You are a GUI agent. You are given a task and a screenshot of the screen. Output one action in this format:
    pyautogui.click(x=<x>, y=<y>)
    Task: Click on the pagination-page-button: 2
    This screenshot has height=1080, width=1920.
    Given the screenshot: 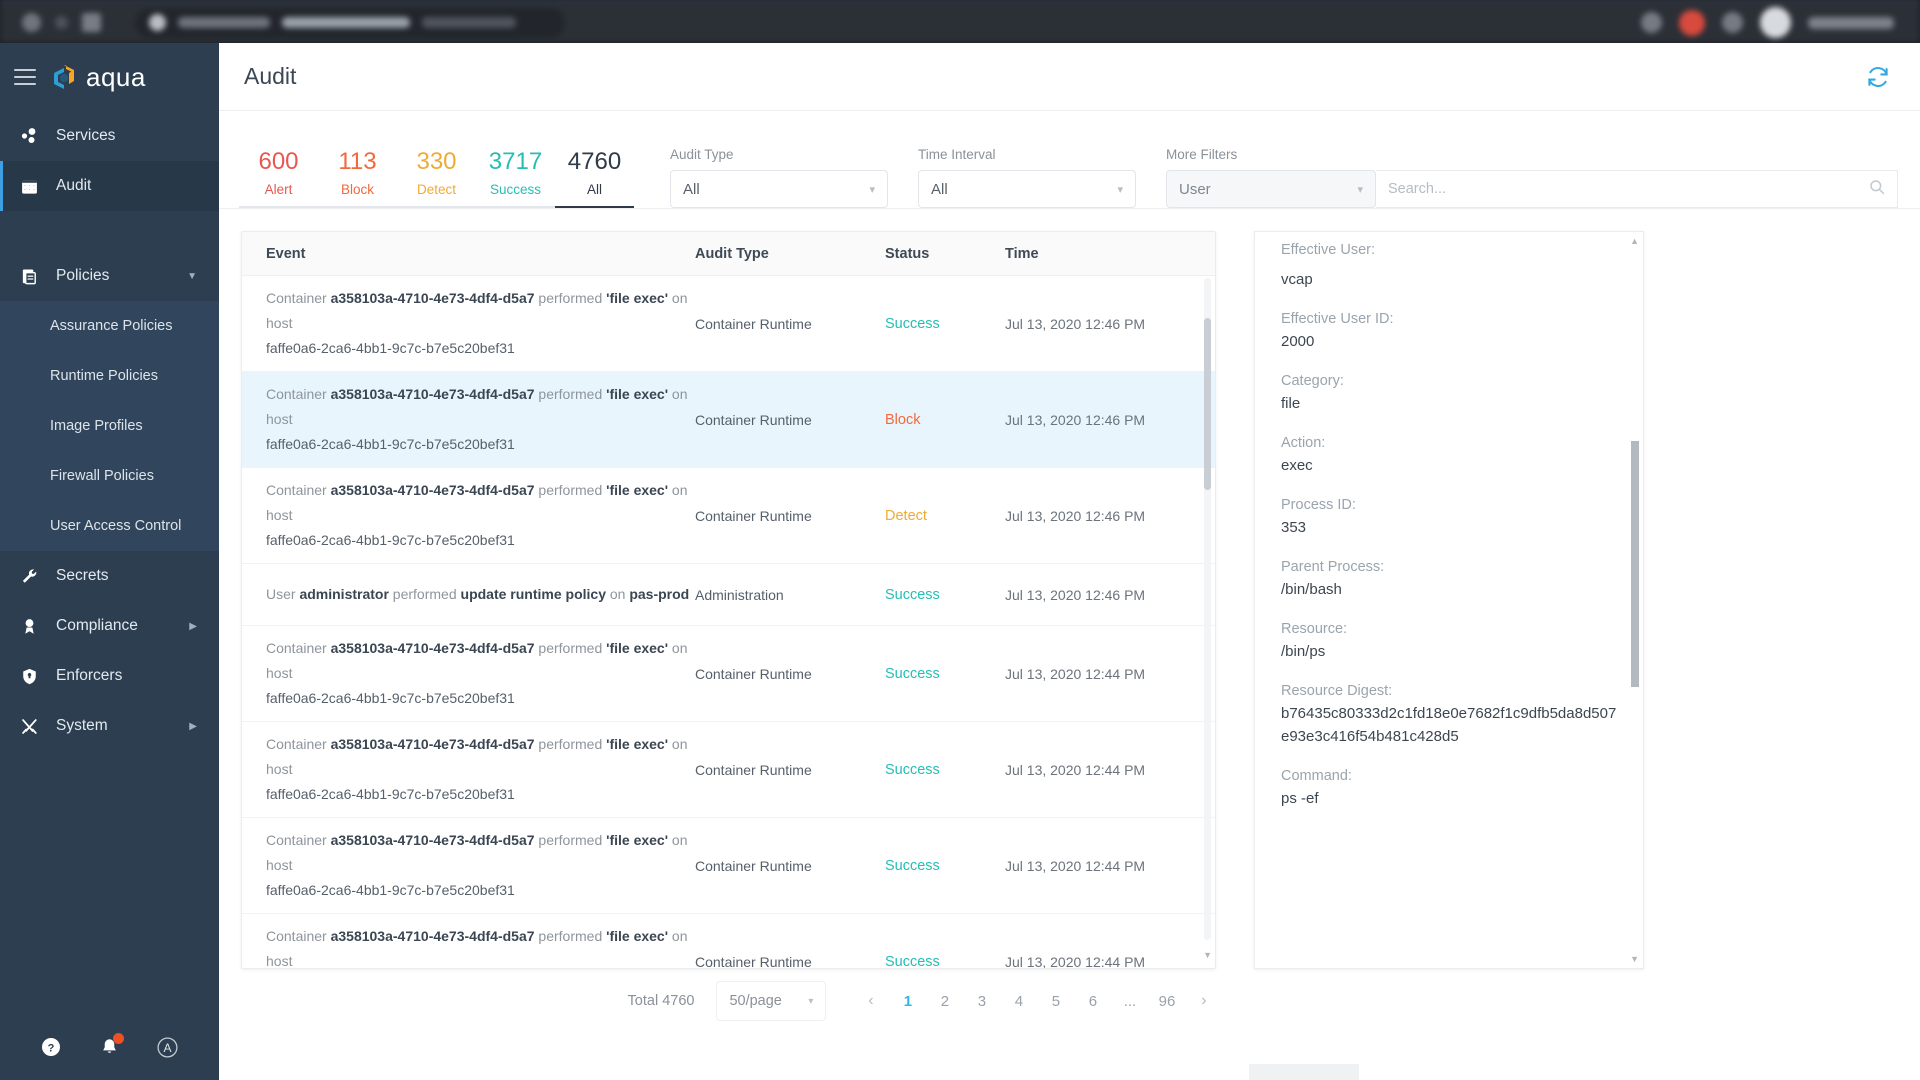 What is the action you would take?
    pyautogui.click(x=944, y=1001)
    